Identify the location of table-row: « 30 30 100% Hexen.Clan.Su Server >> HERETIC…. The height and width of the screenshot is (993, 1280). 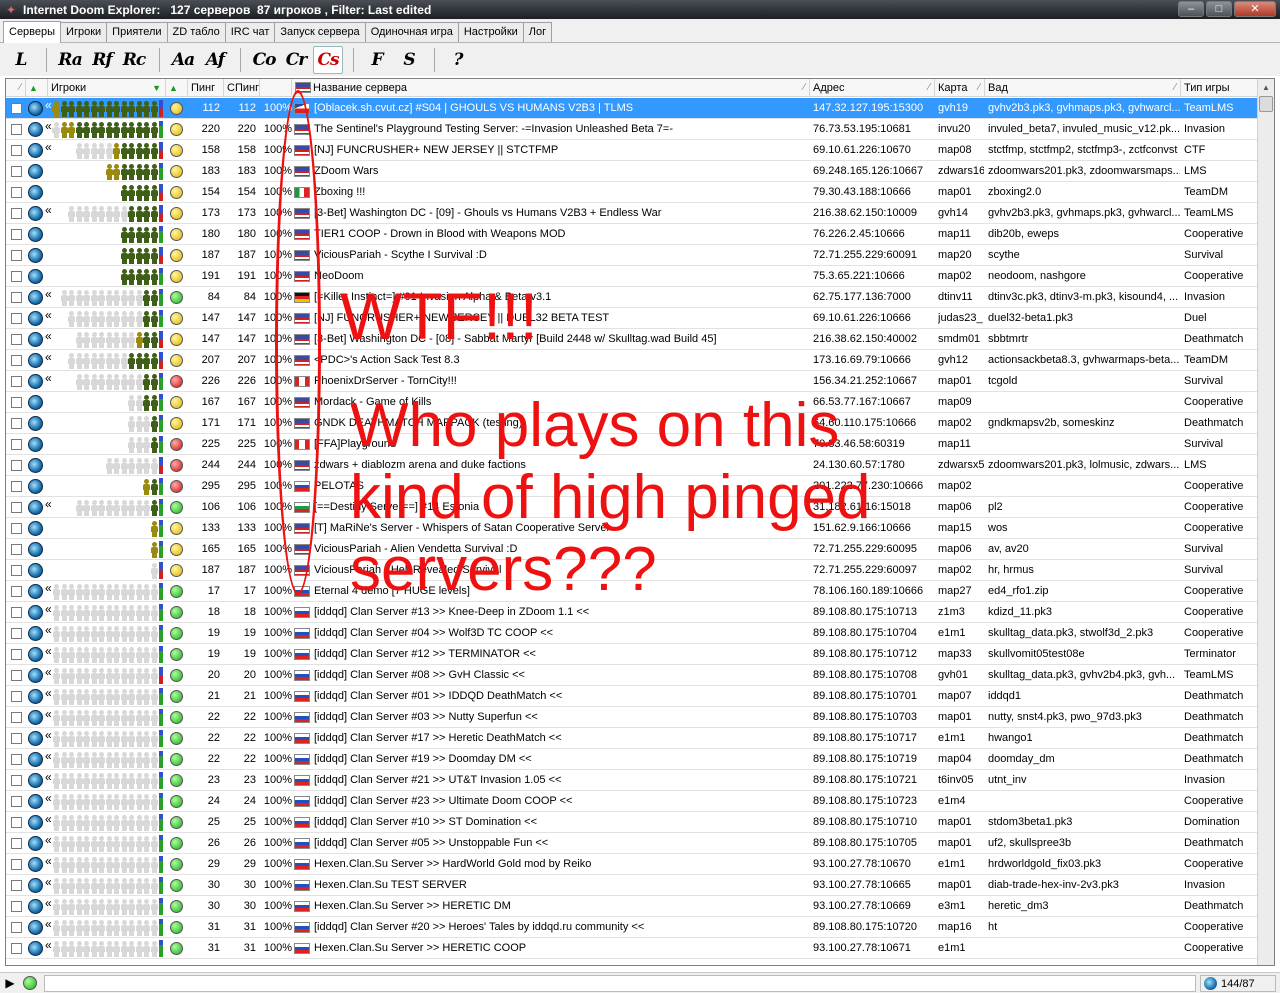
(632, 906).